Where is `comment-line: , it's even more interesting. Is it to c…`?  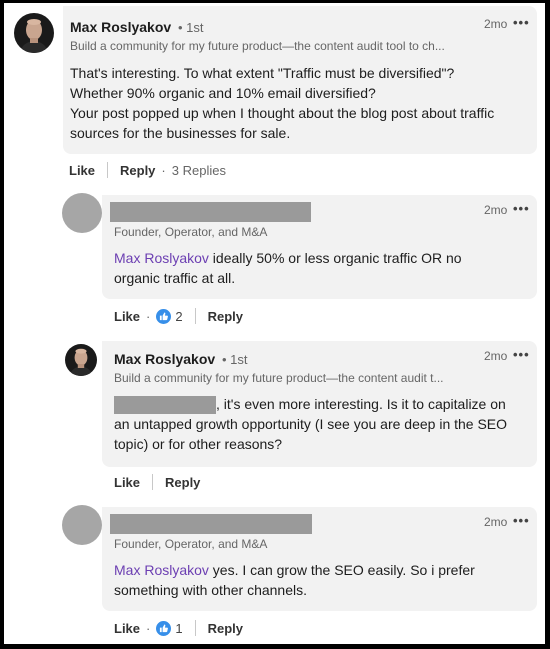 comment-line: , it's even more interesting. Is it to c… is located at coordinates (324, 404).